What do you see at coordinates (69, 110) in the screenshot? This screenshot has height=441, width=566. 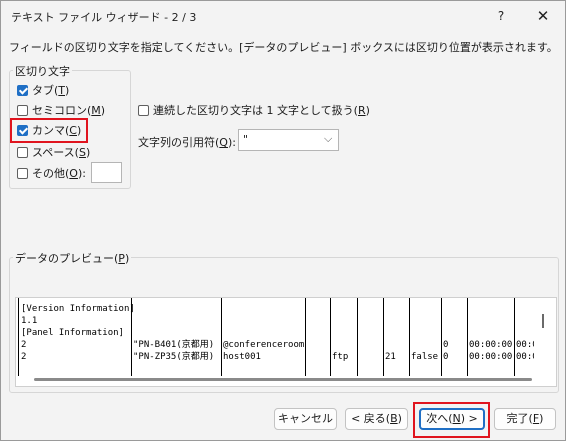 I see `semicolon-label: セミコロン(M)` at bounding box center [69, 110].